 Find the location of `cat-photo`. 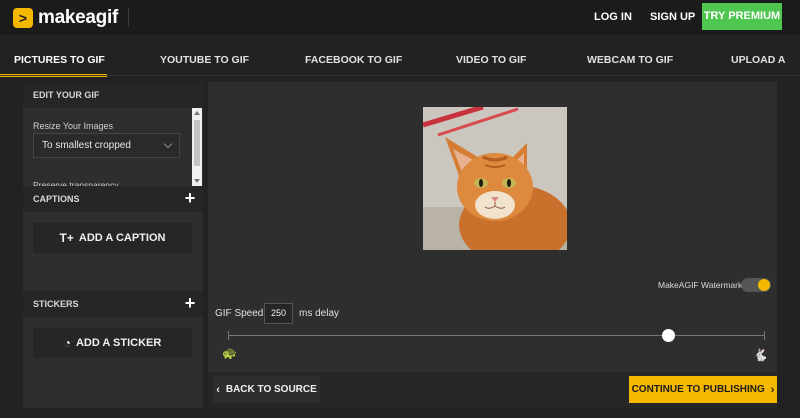

cat-photo is located at coordinates (495, 178).